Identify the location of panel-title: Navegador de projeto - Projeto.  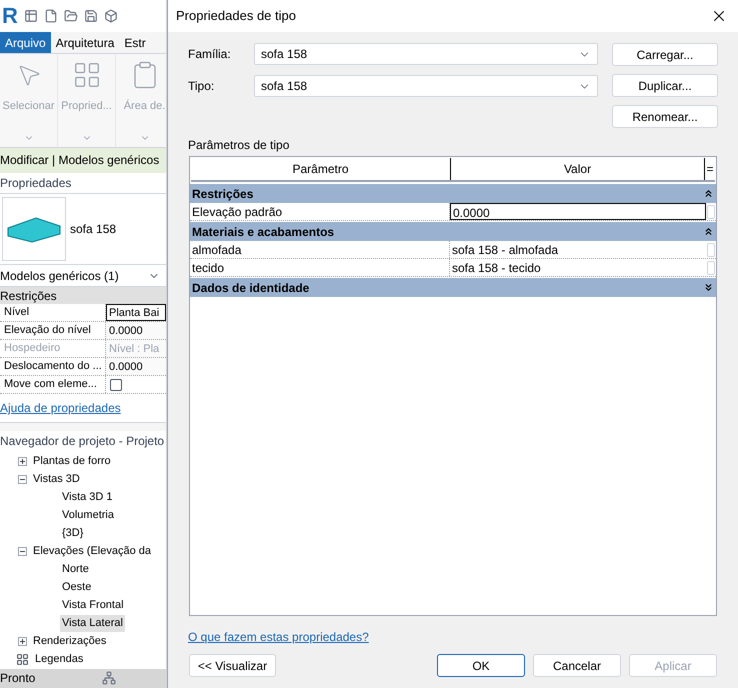
(83, 441).